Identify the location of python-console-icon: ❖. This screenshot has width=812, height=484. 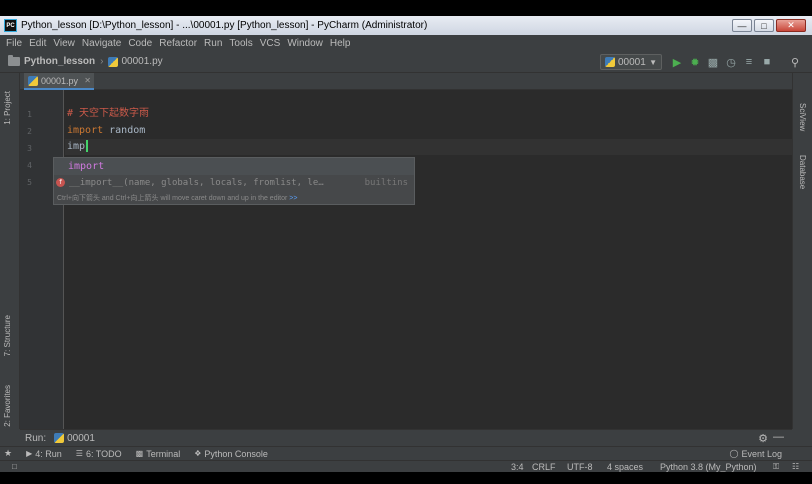
(198, 453).